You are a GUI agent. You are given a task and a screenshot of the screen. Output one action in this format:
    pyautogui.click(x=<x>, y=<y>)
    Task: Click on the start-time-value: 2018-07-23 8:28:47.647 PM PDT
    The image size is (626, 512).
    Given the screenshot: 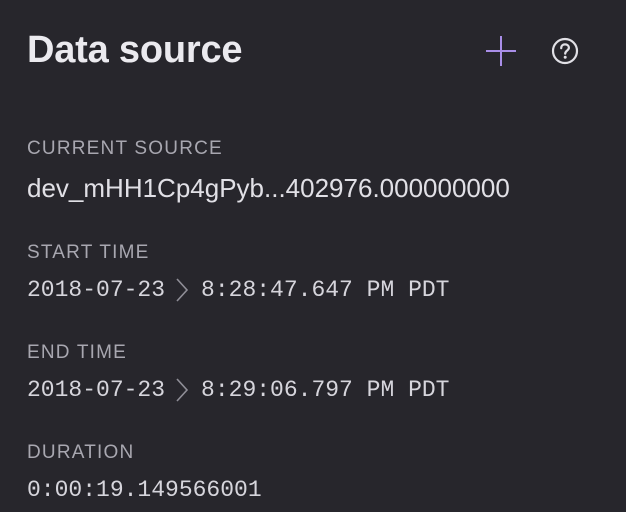 What is the action you would take?
    pyautogui.click(x=316, y=290)
    